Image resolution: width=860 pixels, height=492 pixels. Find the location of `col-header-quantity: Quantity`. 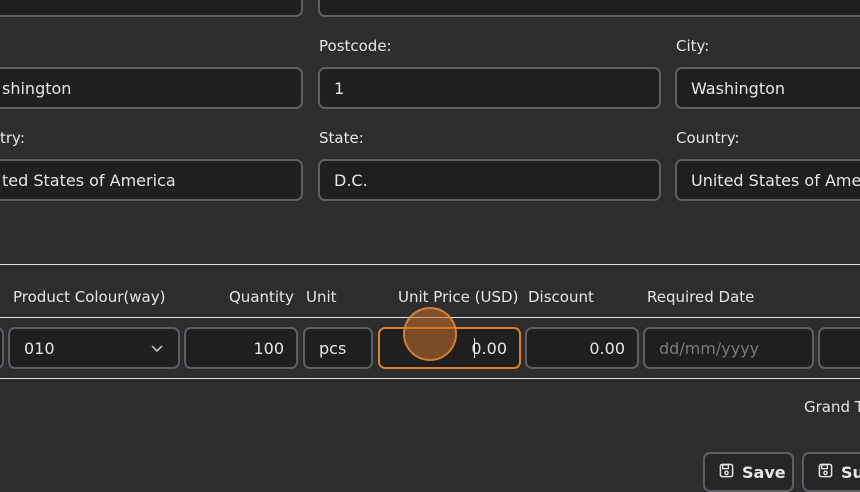

col-header-quantity: Quantity is located at coordinates (261, 297).